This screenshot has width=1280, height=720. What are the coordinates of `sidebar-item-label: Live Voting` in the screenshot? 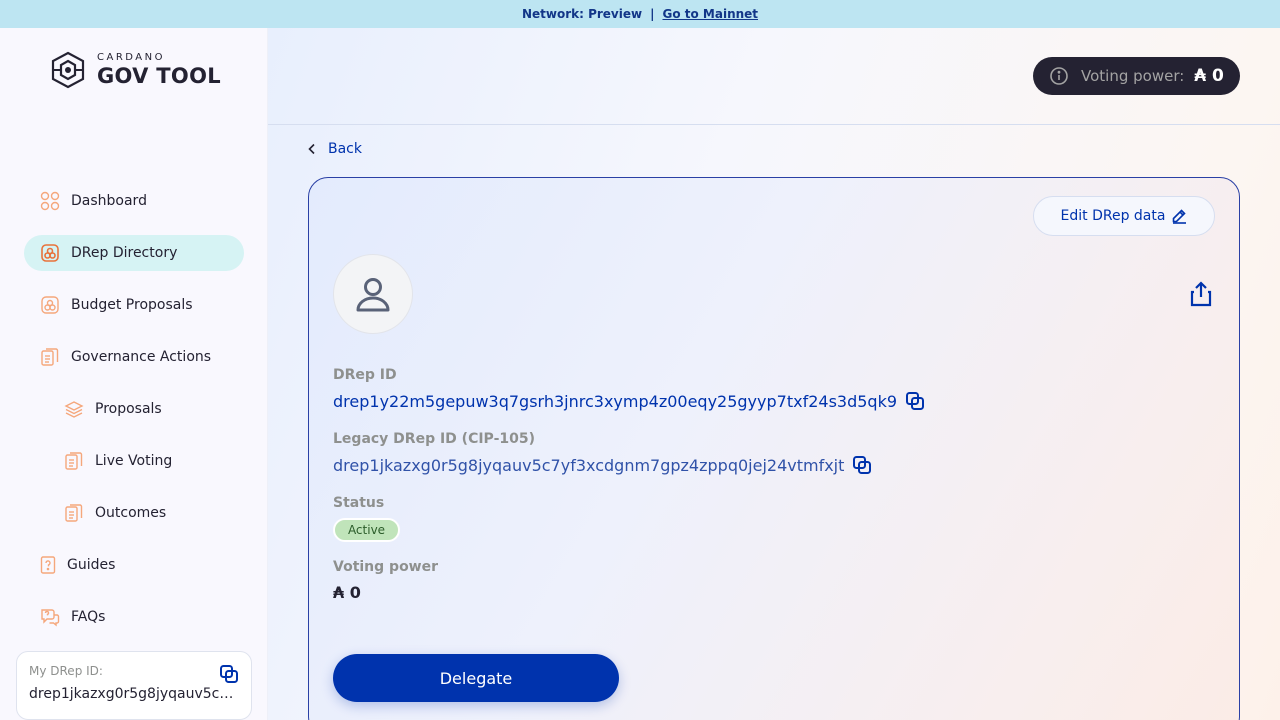 It's located at (134, 461).